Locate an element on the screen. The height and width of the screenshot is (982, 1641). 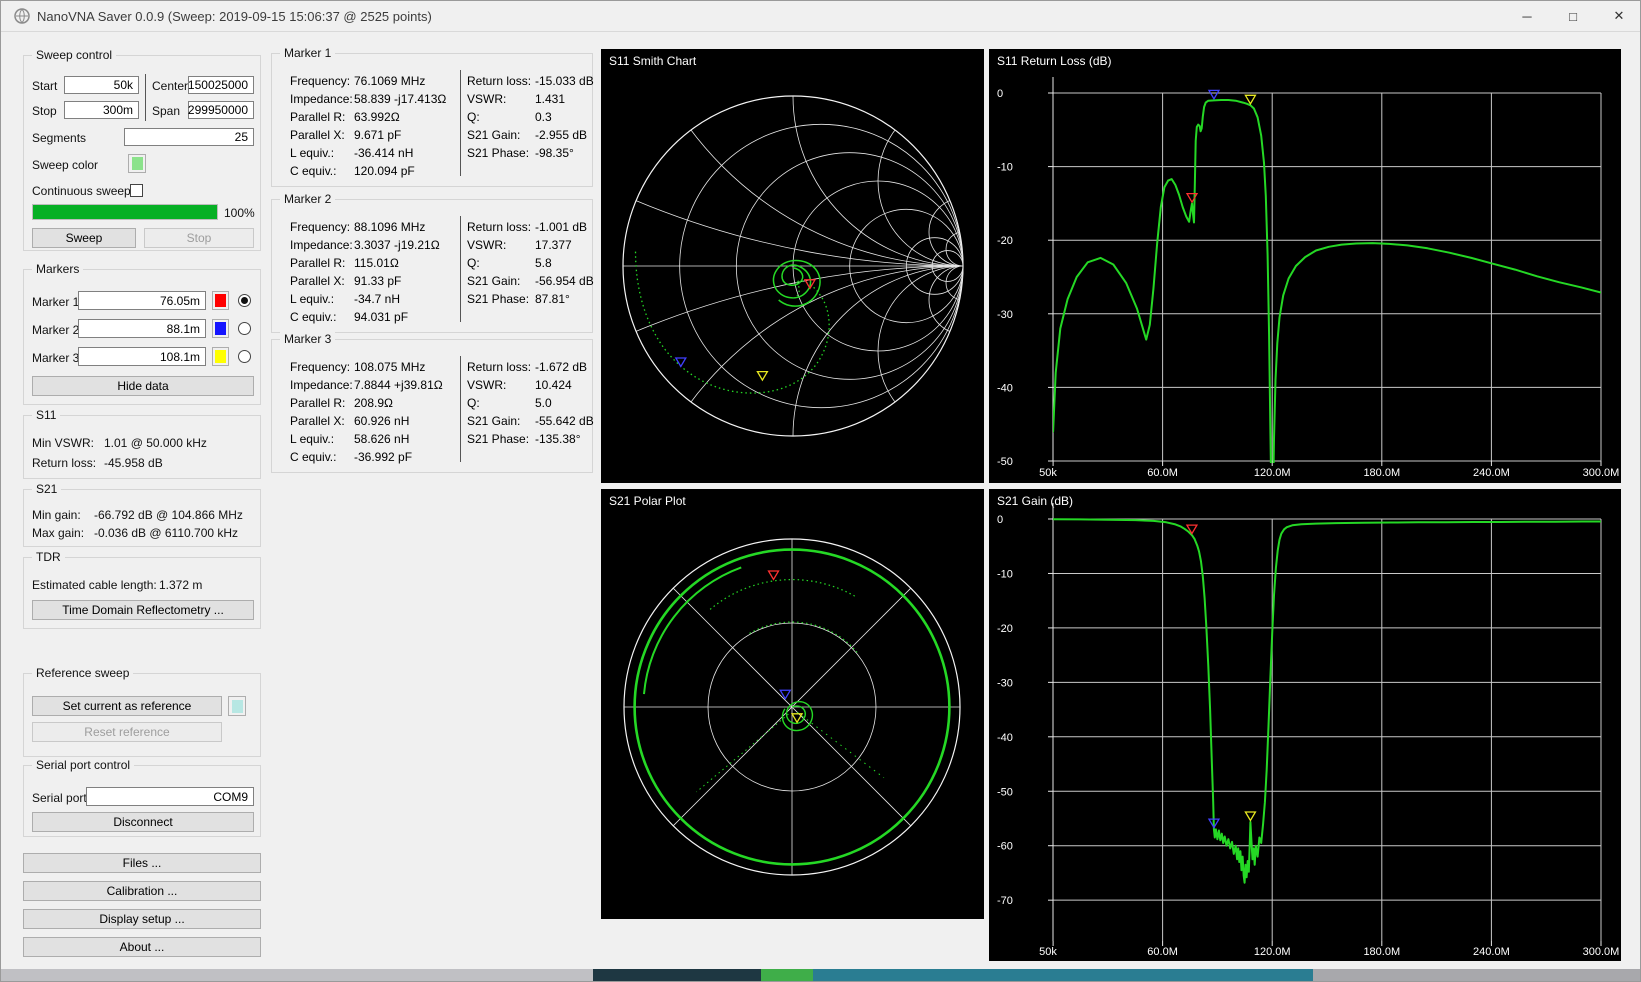
detail-row: Return loss: -1.001 dB is located at coordinates (530, 227).